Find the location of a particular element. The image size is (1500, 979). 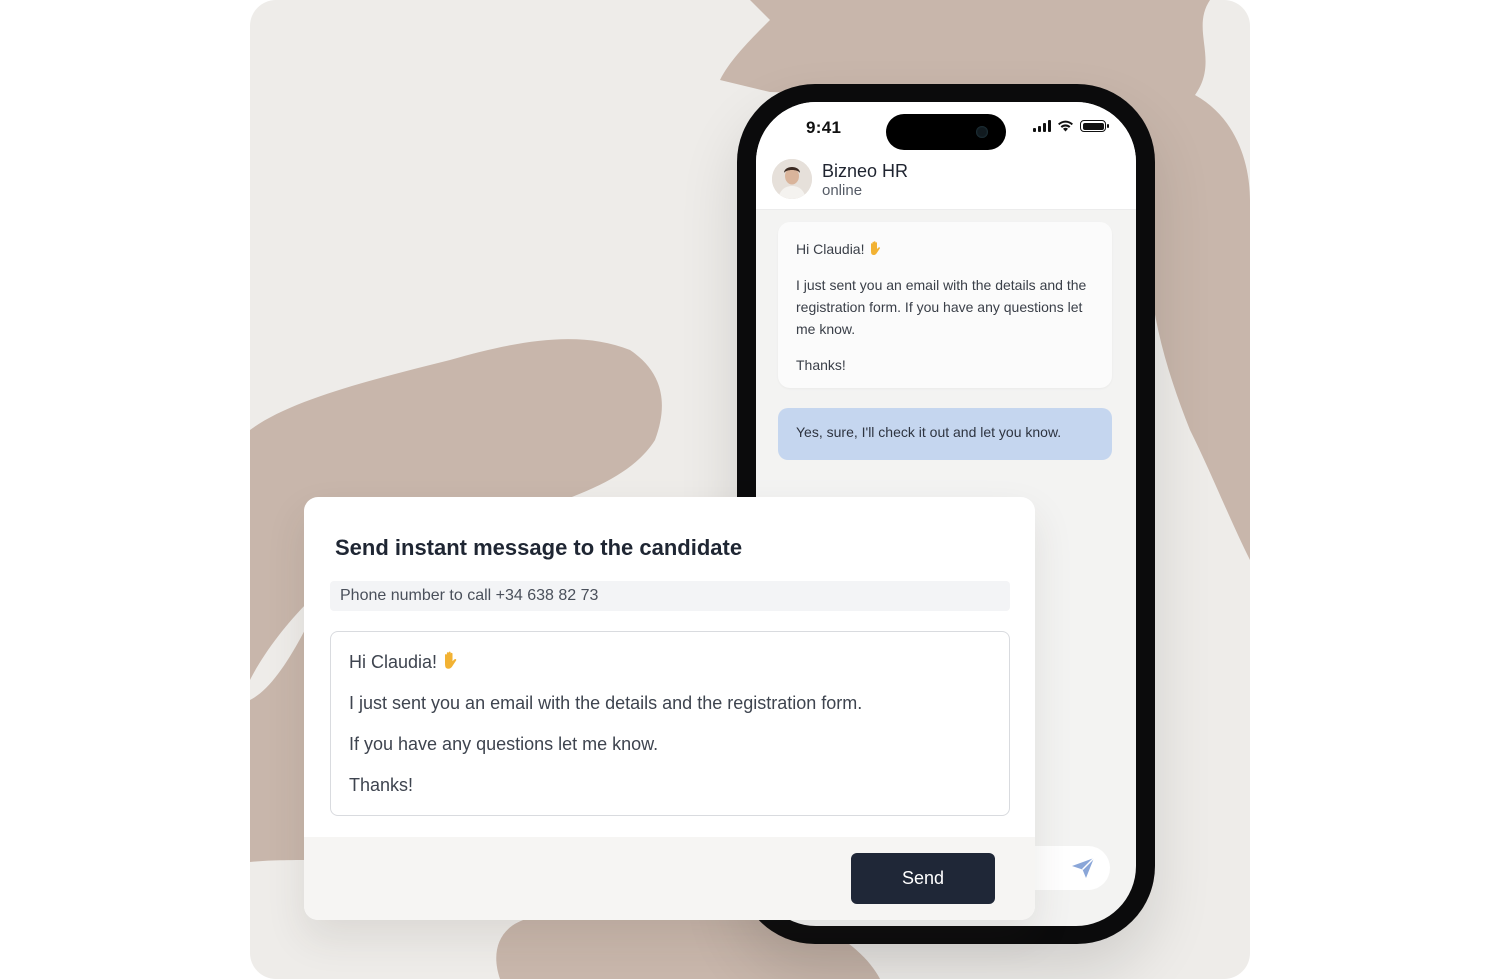

contact-status: online is located at coordinates (842, 190).